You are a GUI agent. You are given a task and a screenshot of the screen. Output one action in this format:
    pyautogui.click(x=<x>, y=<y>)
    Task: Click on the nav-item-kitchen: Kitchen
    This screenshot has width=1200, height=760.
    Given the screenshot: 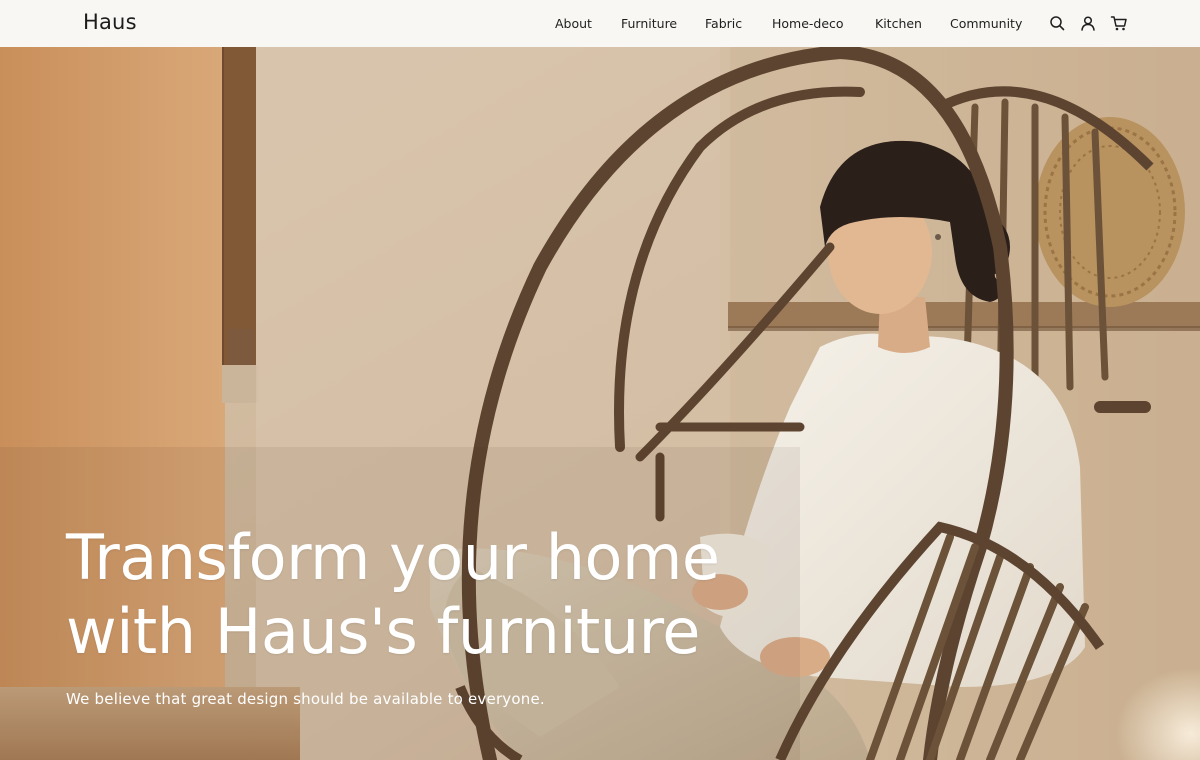 What is the action you would take?
    pyautogui.click(x=898, y=23)
    